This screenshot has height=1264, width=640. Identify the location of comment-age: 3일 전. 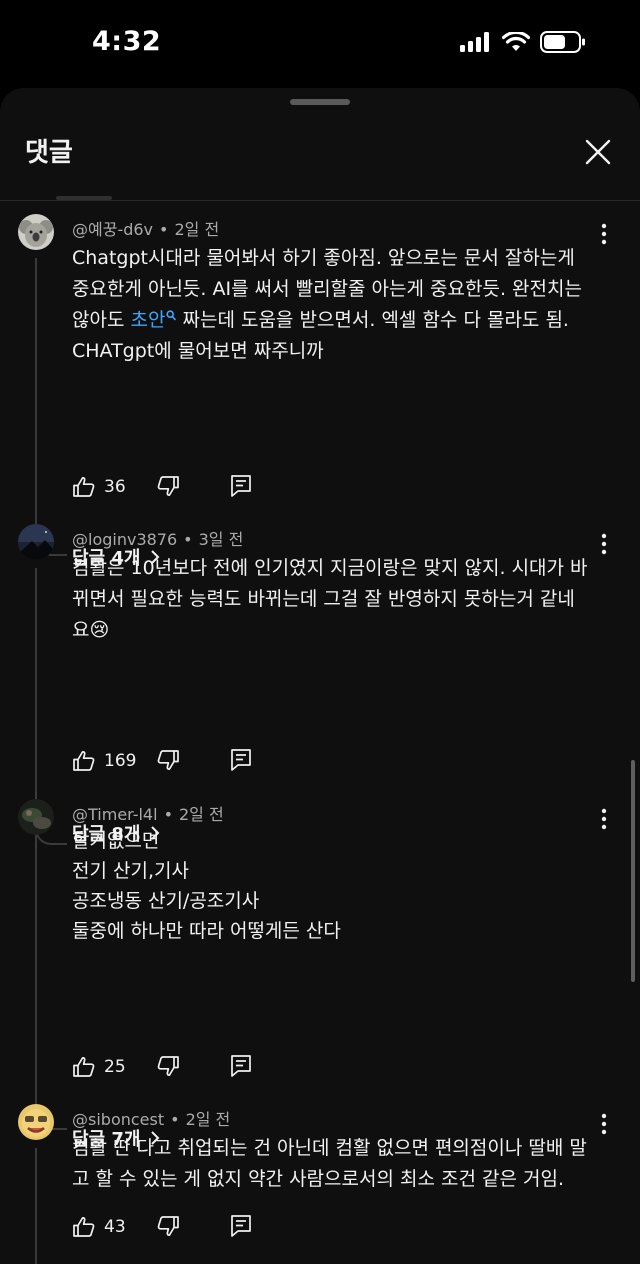
(221, 539).